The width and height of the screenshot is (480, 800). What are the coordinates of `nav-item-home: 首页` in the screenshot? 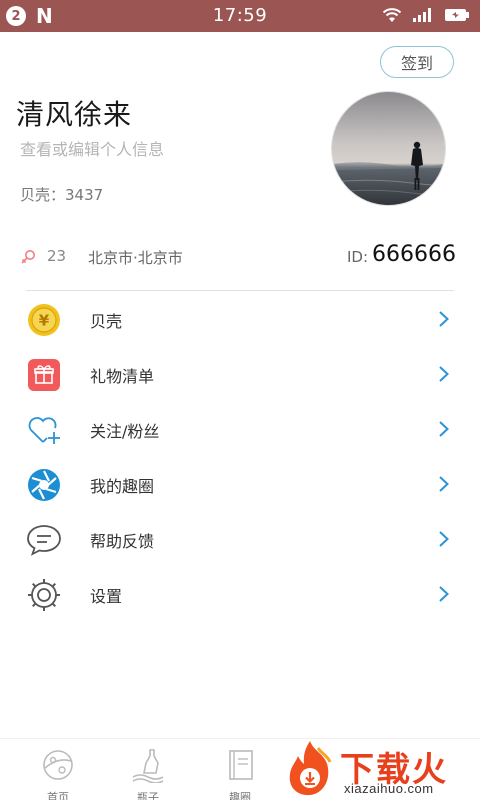 It's located at (58, 773).